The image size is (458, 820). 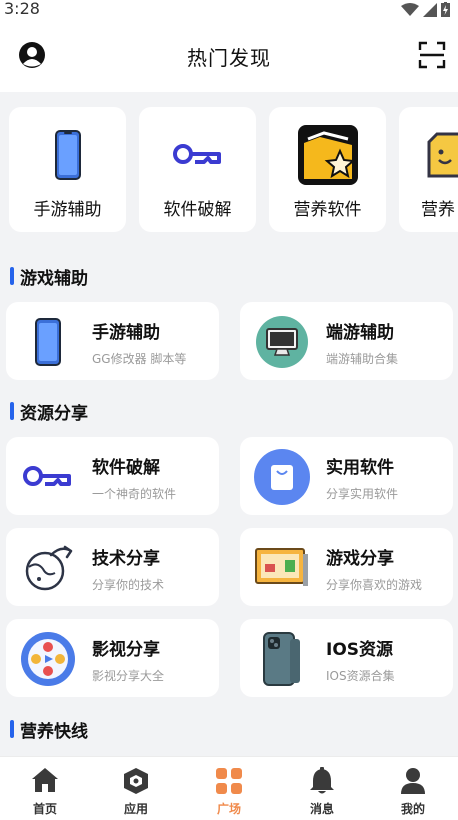 I want to click on category-label: 营养, so click(x=438, y=210).